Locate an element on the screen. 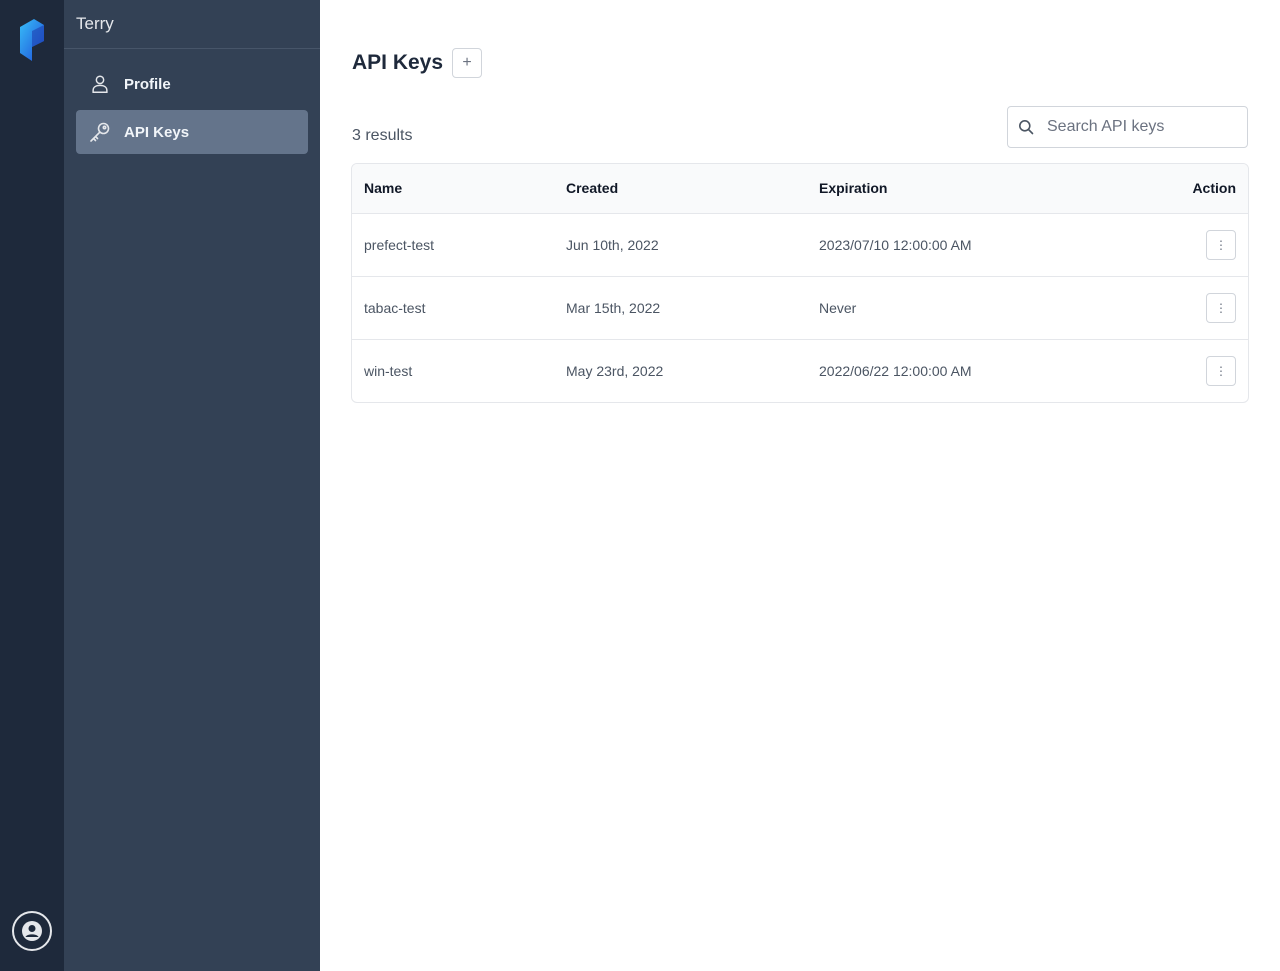 Image resolution: width=1280 pixels, height=971 pixels. app-rail is located at coordinates (32, 485).